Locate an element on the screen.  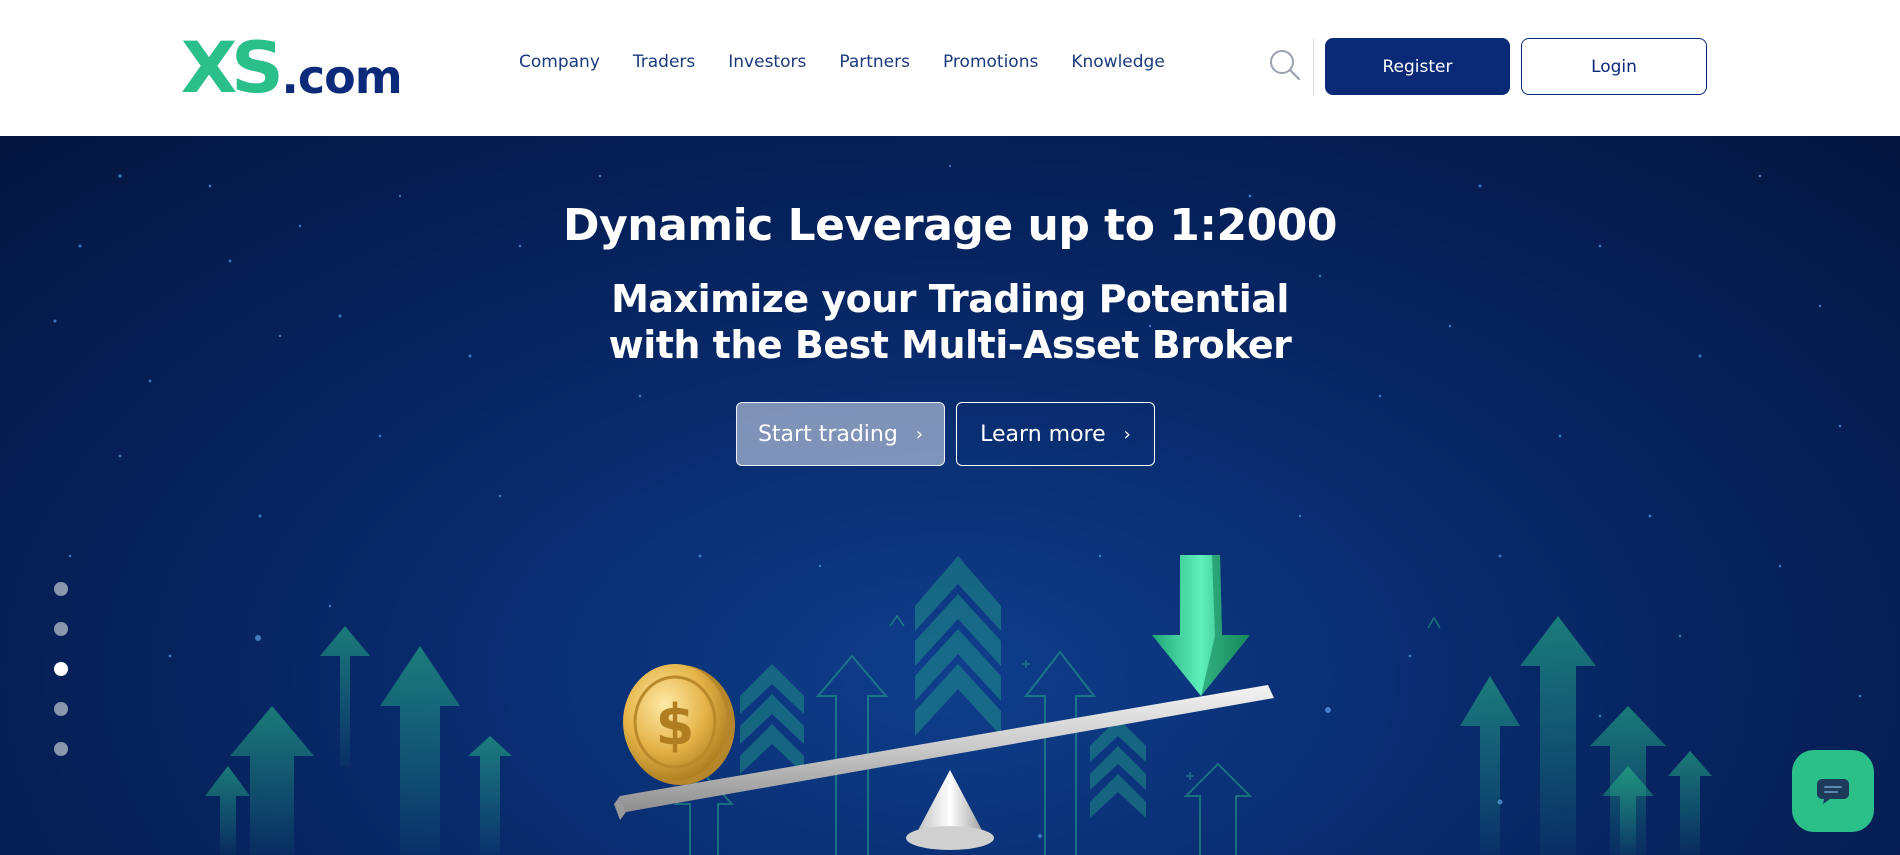
learn-more-button: Learn more › is located at coordinates (1055, 434).